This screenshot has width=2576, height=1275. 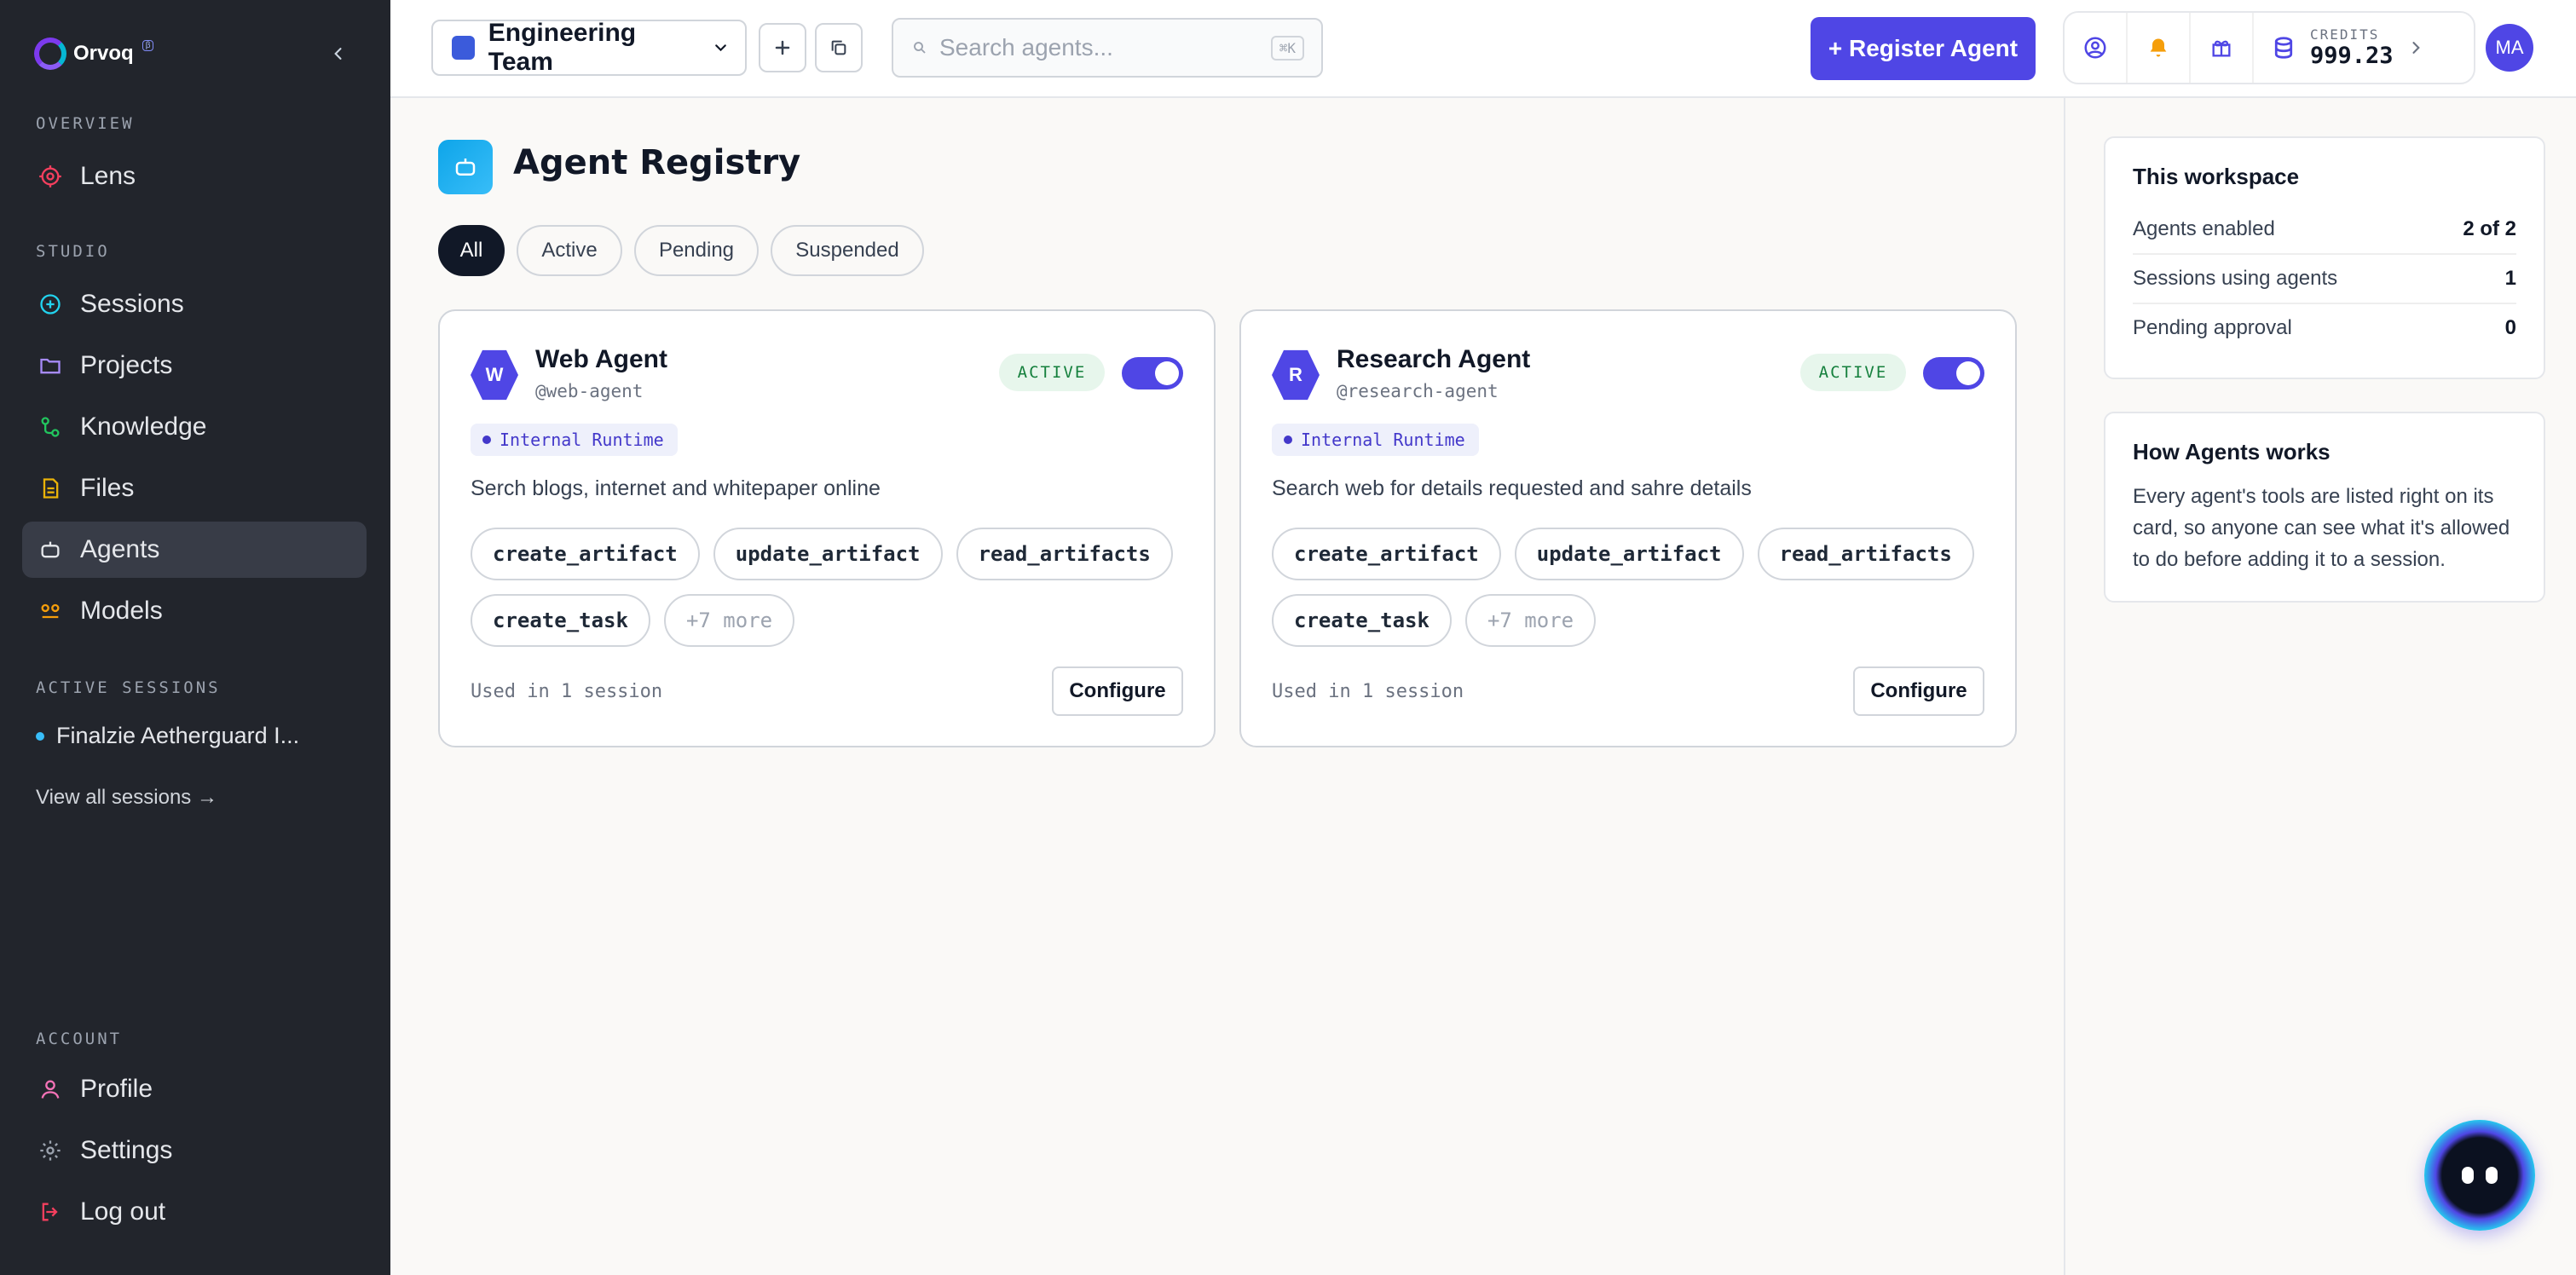 What do you see at coordinates (194, 1212) in the screenshot?
I see `sidebar-item-logout: Log out` at bounding box center [194, 1212].